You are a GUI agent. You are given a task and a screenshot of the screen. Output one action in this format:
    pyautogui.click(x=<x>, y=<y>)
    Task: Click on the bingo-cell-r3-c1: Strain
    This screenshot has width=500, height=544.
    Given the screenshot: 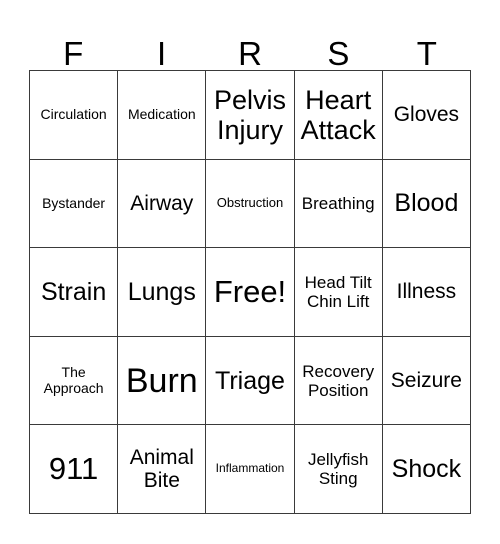 What is the action you would take?
    pyautogui.click(x=74, y=292)
    